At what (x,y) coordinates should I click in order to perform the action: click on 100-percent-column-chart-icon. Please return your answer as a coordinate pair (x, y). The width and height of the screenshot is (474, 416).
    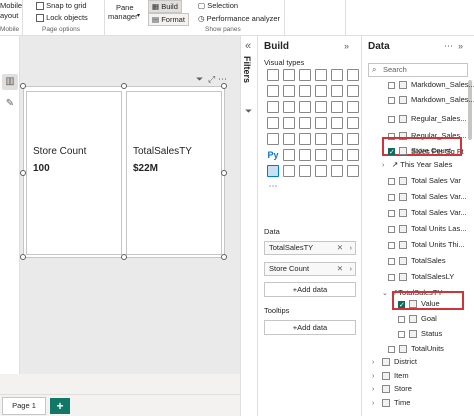
    Looking at the image, I should click on (353, 75).